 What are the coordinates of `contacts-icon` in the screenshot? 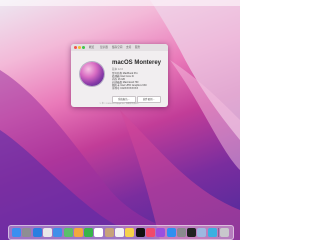 It's located at (109, 232).